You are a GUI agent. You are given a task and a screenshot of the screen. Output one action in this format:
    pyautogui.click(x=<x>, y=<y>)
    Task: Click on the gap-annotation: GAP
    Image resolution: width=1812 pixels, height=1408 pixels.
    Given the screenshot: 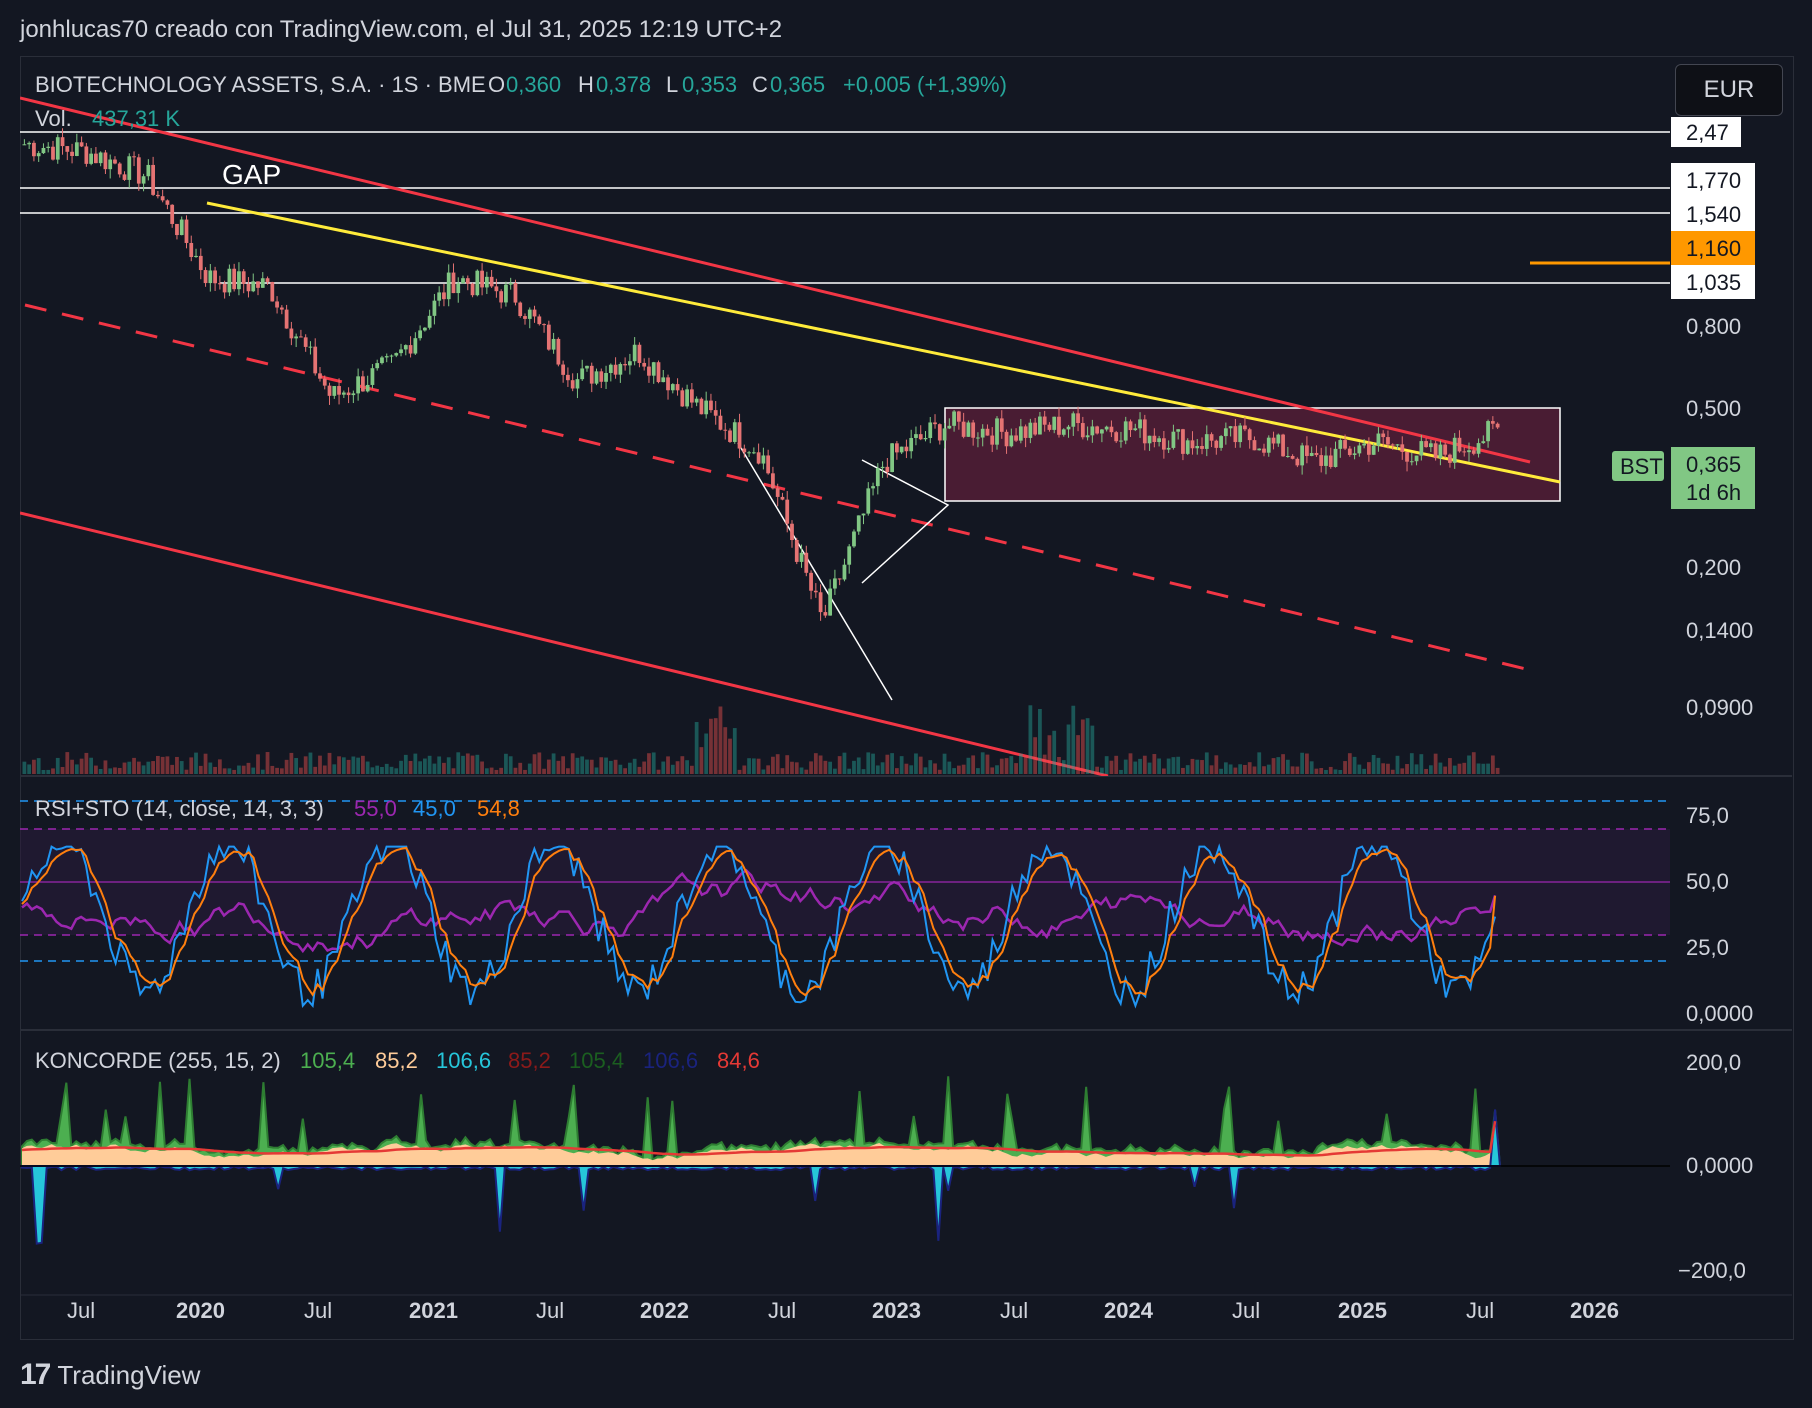 What is the action you would take?
    pyautogui.click(x=251, y=174)
    